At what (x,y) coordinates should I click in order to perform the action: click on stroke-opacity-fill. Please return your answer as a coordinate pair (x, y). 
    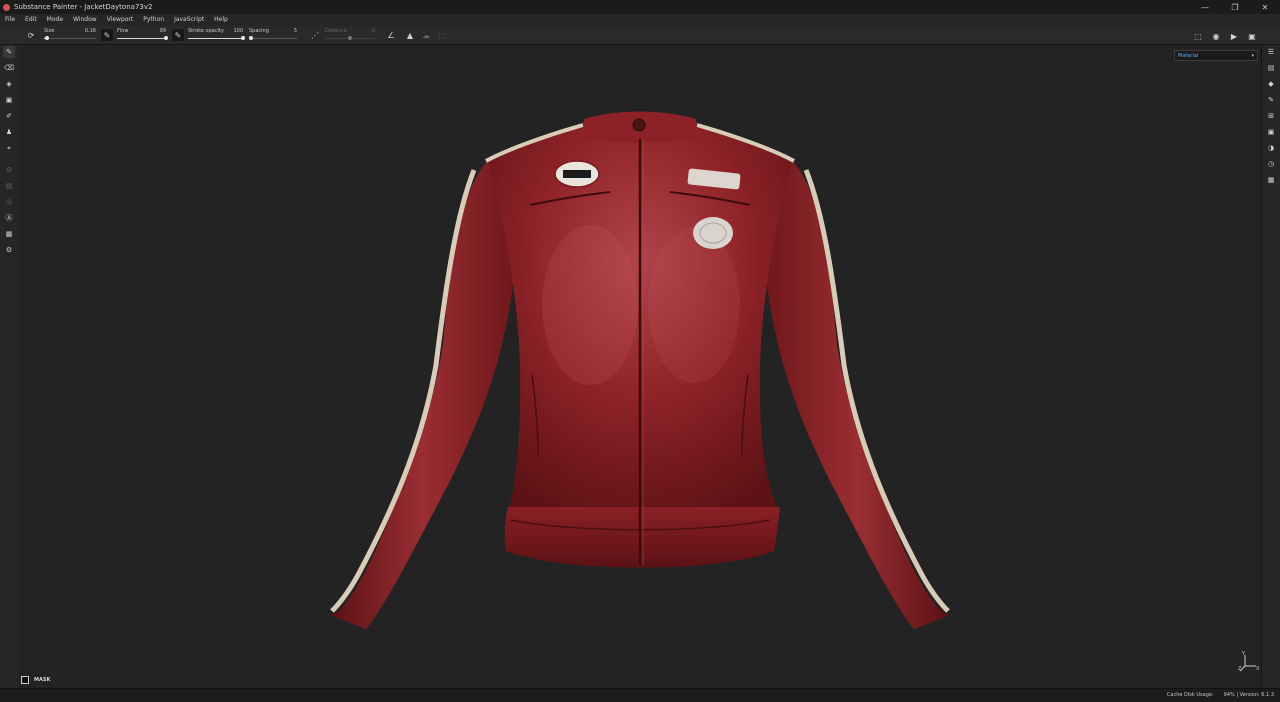
    Looking at the image, I should click on (215, 38).